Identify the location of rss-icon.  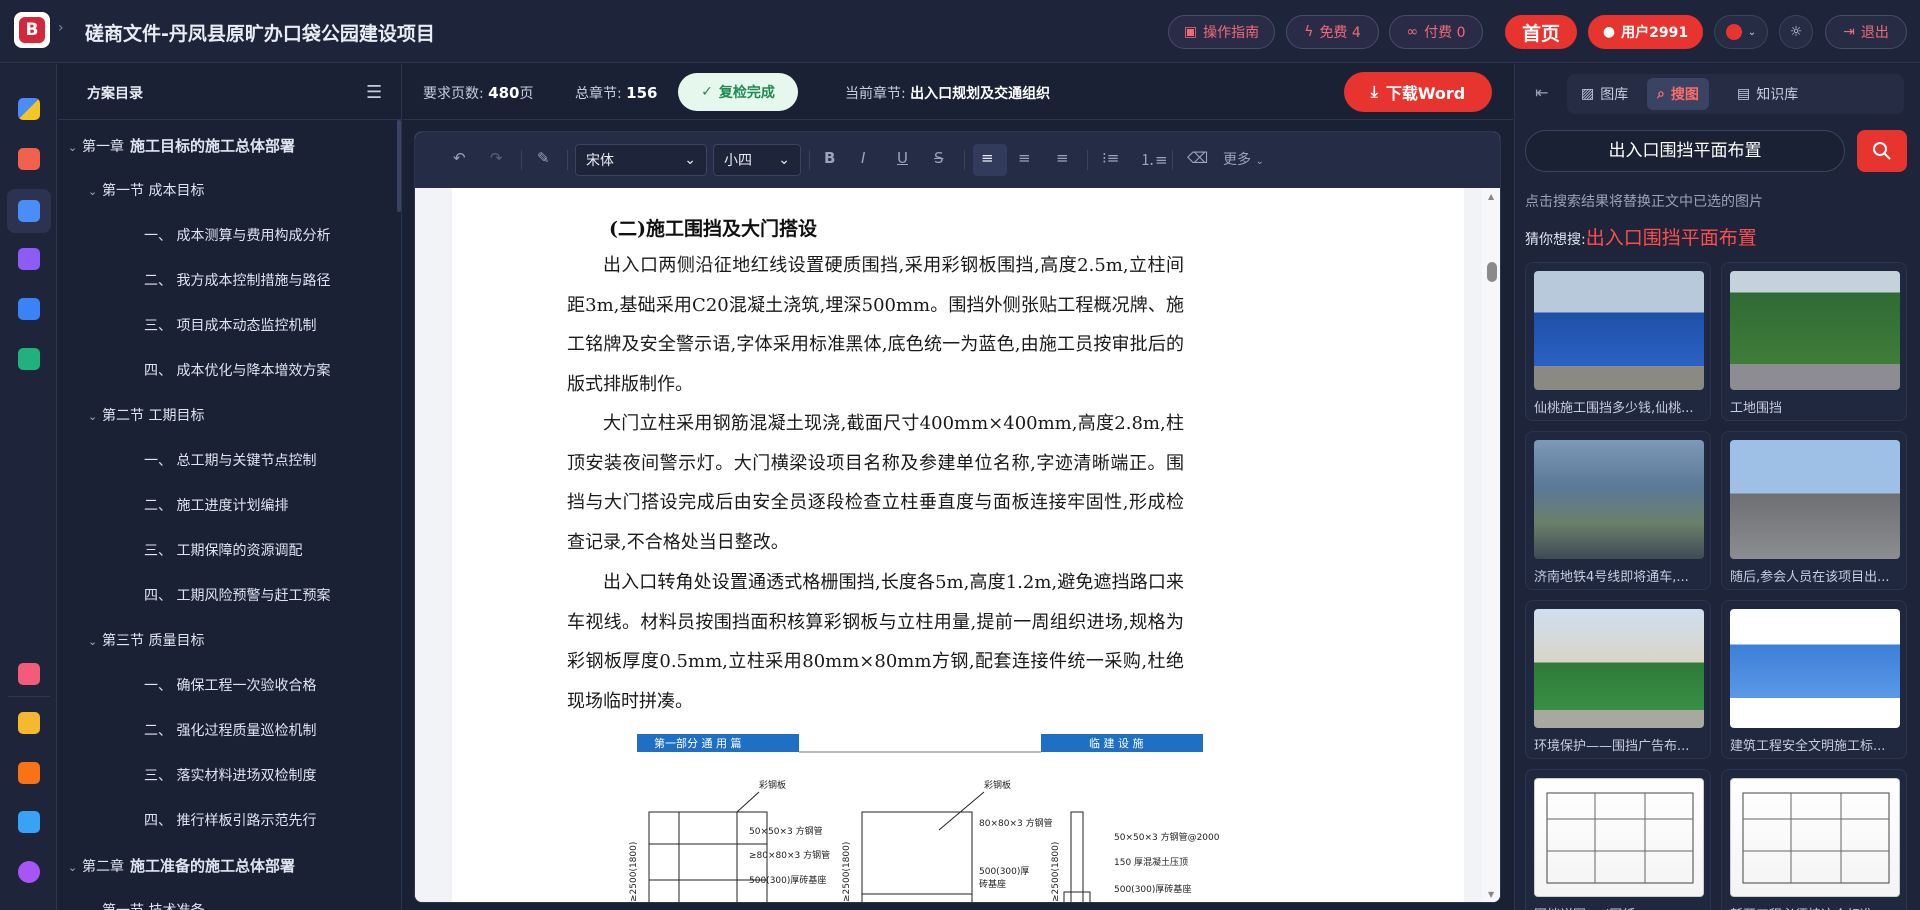
(29, 773).